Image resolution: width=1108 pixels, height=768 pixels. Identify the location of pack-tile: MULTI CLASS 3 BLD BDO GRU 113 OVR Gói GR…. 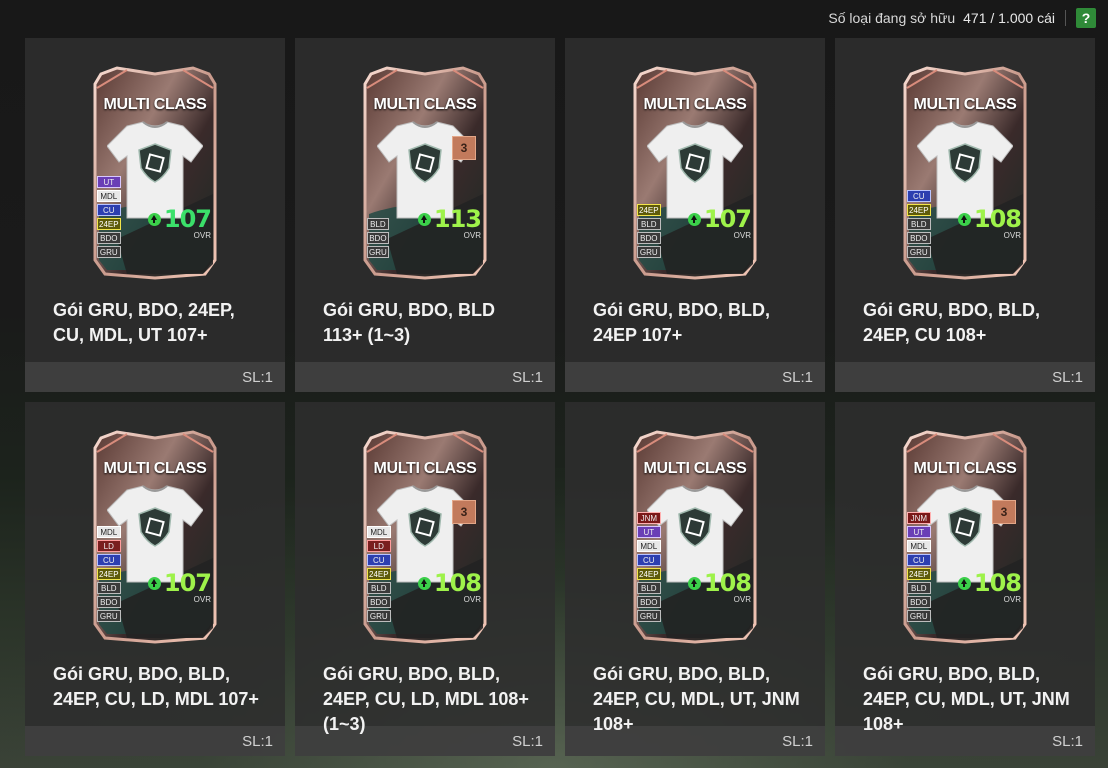
(425, 215).